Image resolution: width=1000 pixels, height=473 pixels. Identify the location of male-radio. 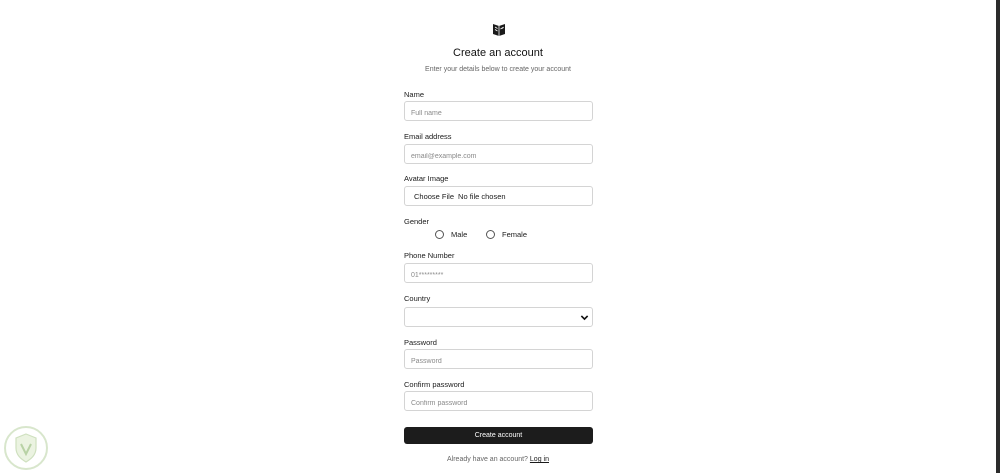
(439, 234).